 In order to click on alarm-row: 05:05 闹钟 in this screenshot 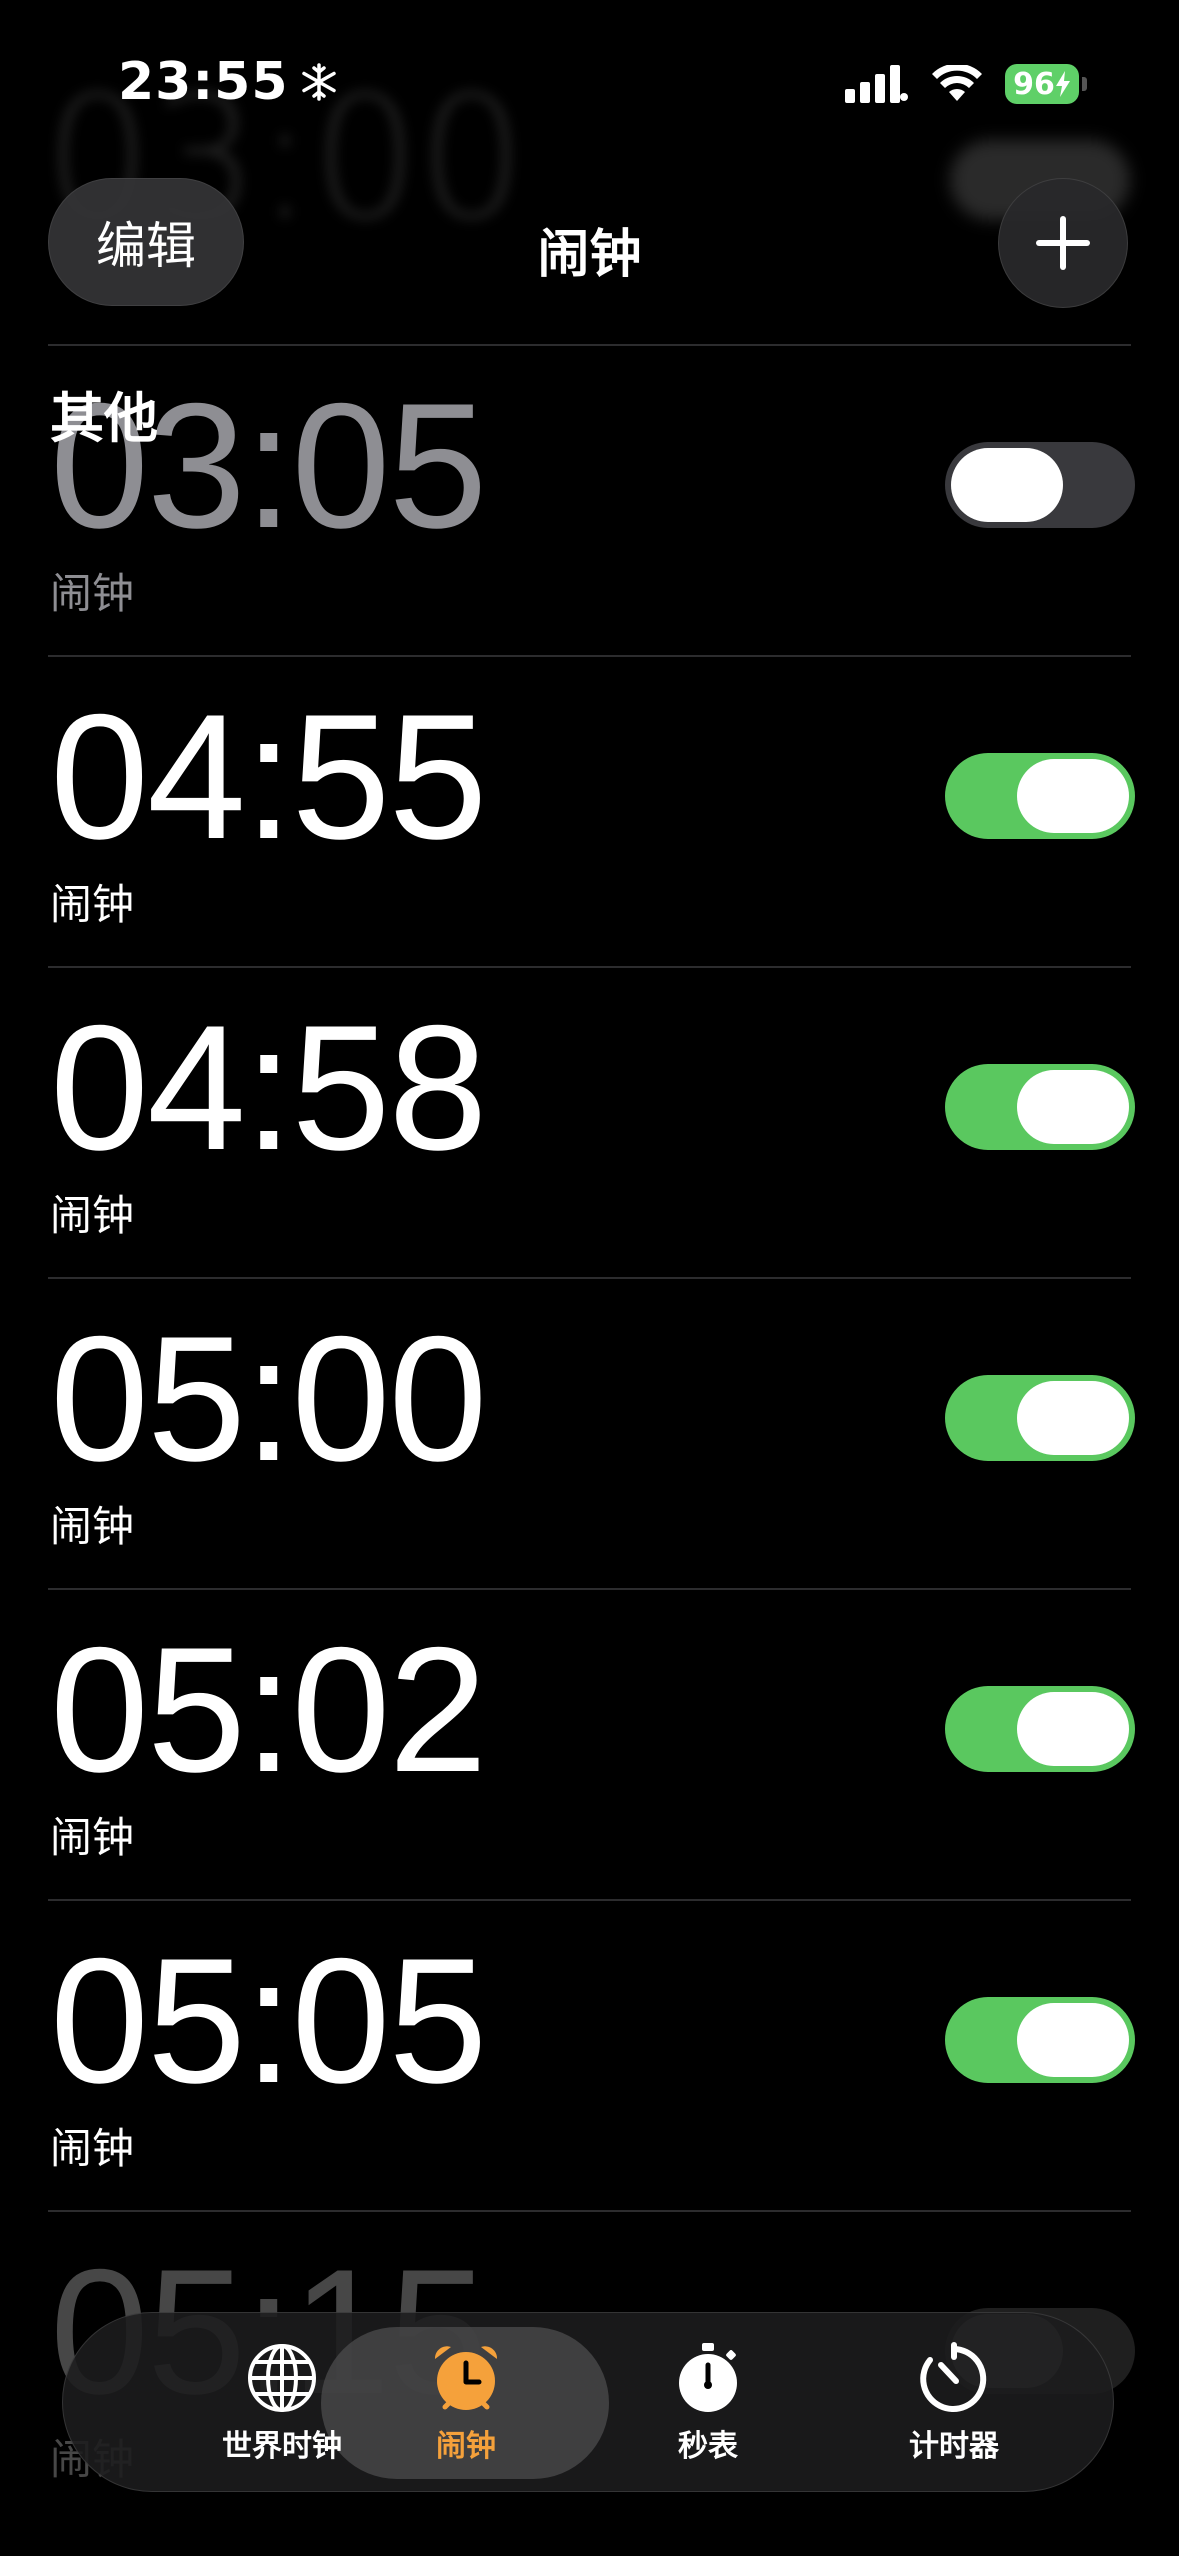, I will do `click(591, 2054)`.